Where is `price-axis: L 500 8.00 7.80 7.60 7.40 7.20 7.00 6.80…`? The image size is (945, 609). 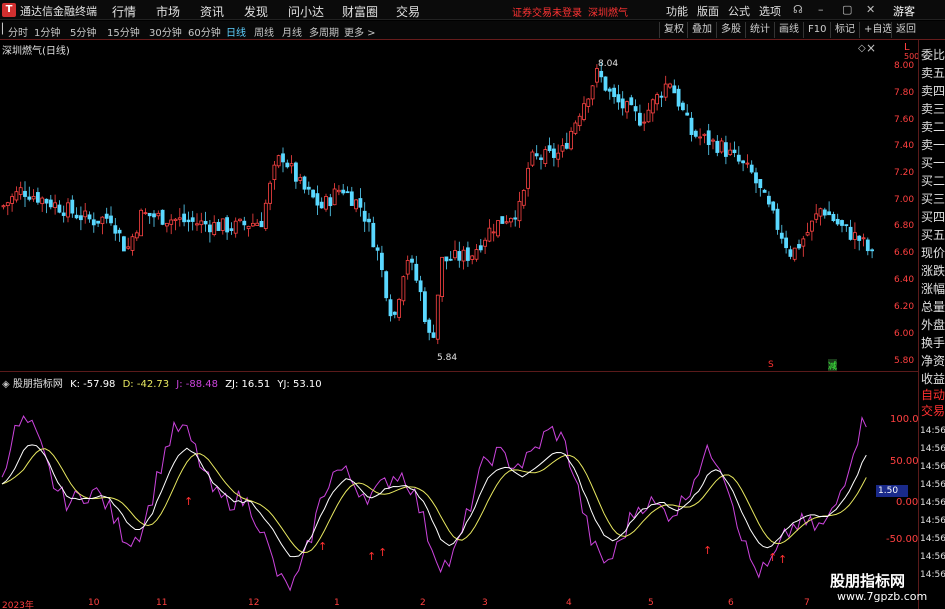 price-axis: L 500 8.00 7.80 7.60 7.40 7.20 7.00 6.80… is located at coordinates (897, 205).